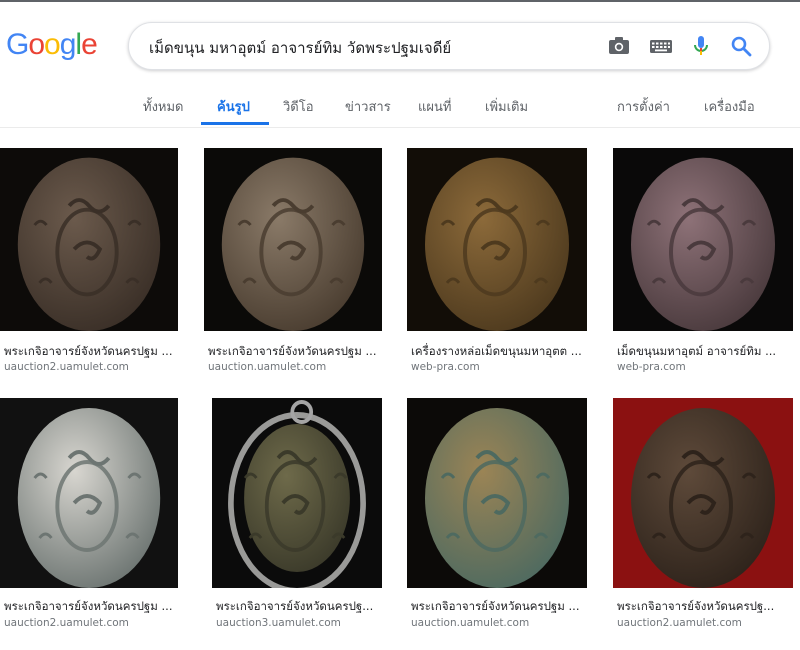 The image size is (800, 650). Describe the element at coordinates (163, 106) in the screenshot. I see `tab-all: ทั้งหมด` at that location.